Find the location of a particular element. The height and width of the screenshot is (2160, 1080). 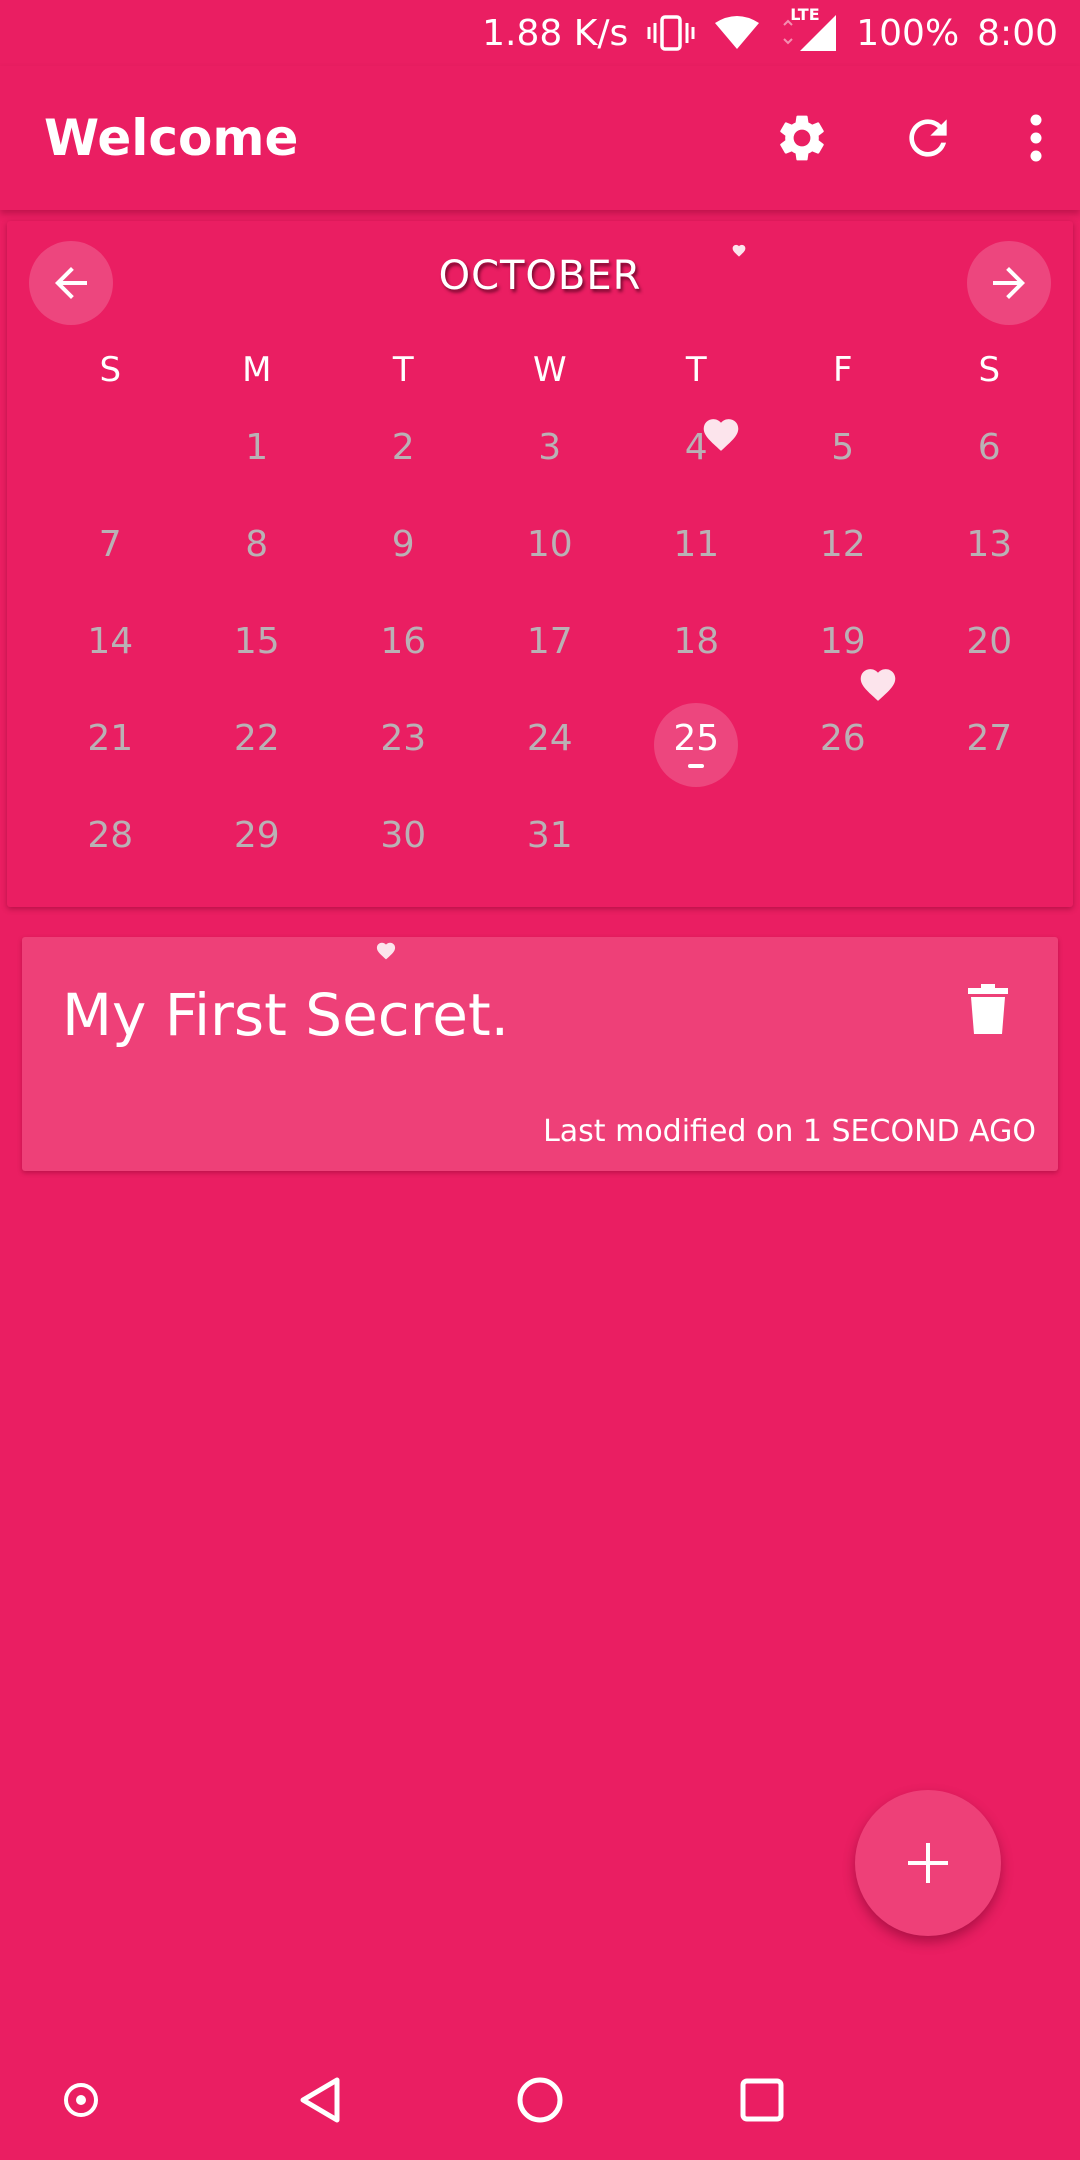

day-cell: 31 is located at coordinates (550, 835).